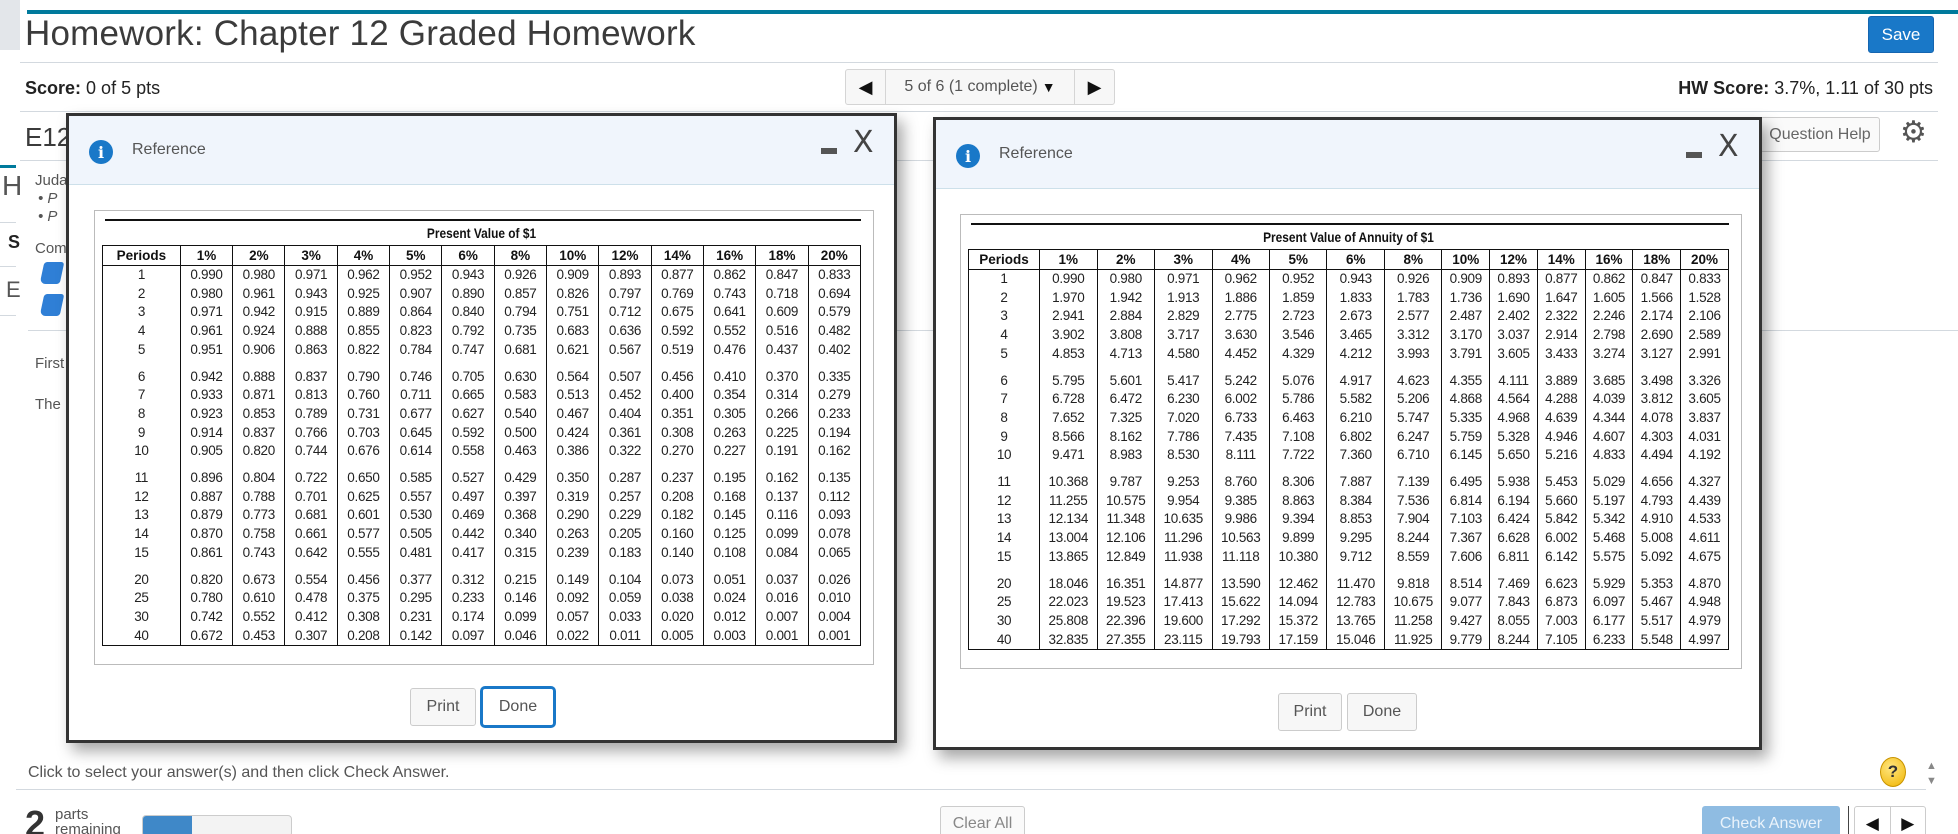 The width and height of the screenshot is (1958, 834). What do you see at coordinates (1513, 399) in the screenshot?
I see `factor-cell: 4.564` at bounding box center [1513, 399].